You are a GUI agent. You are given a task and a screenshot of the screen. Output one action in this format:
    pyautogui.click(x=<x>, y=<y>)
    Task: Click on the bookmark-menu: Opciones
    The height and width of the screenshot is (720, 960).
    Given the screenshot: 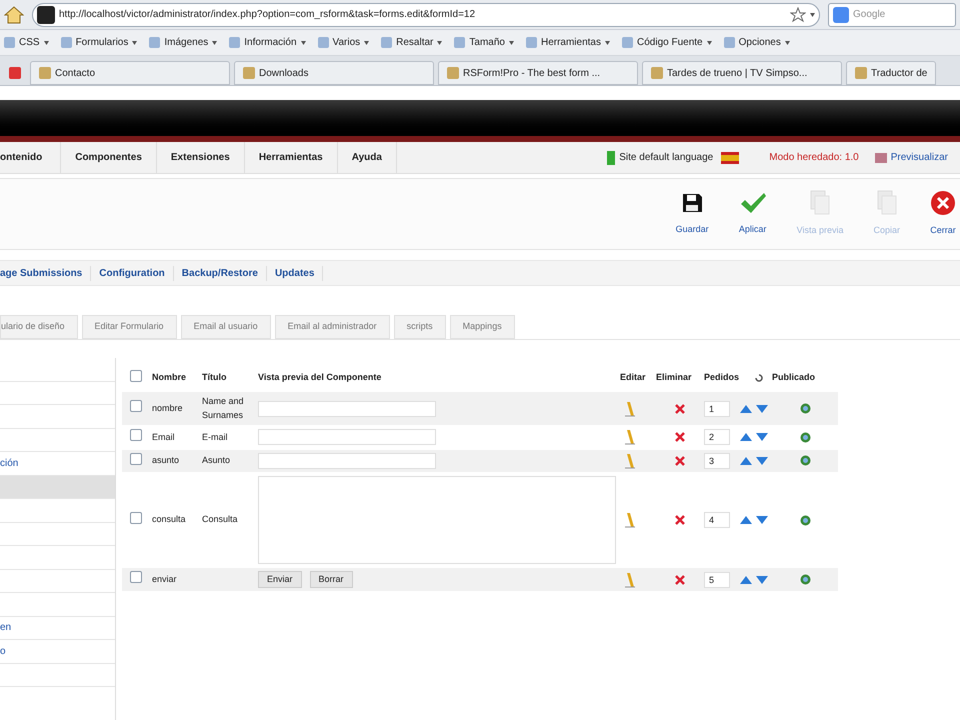 What is the action you would take?
    pyautogui.click(x=757, y=42)
    